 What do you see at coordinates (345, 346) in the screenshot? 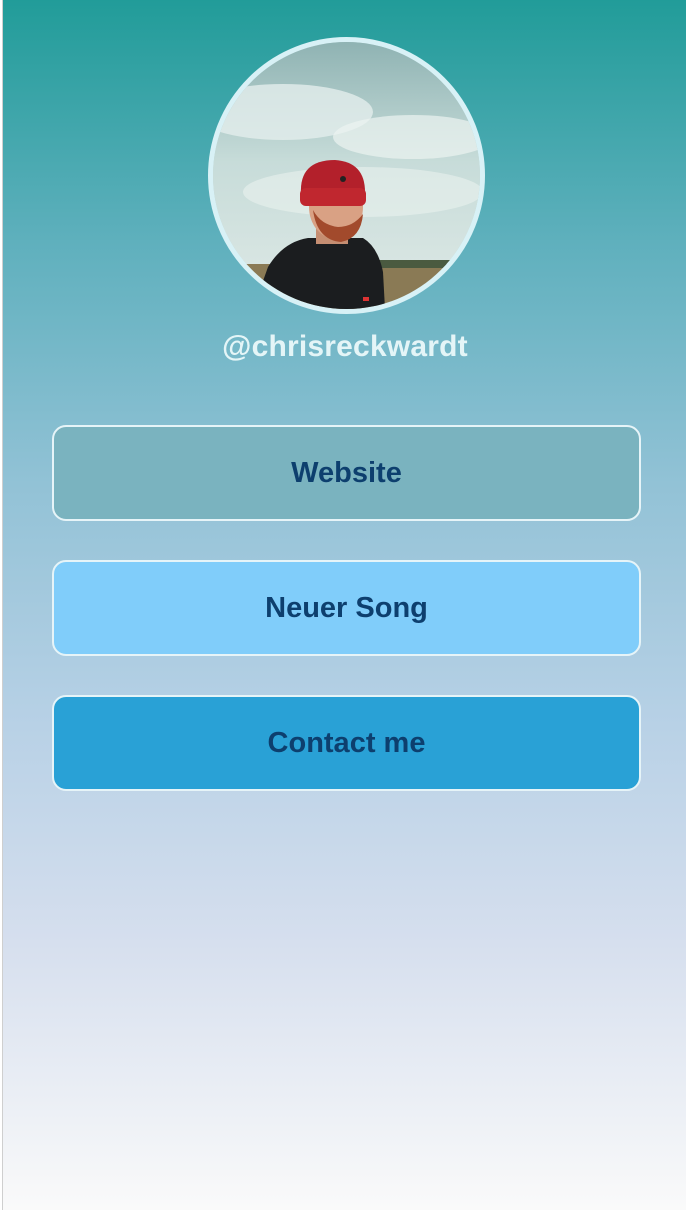
I see `profile-handle: @chrisreckwardt` at bounding box center [345, 346].